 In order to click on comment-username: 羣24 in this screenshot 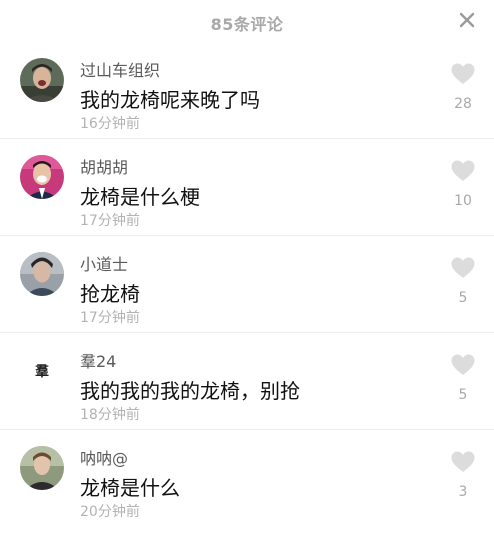, I will do `click(98, 360)`.